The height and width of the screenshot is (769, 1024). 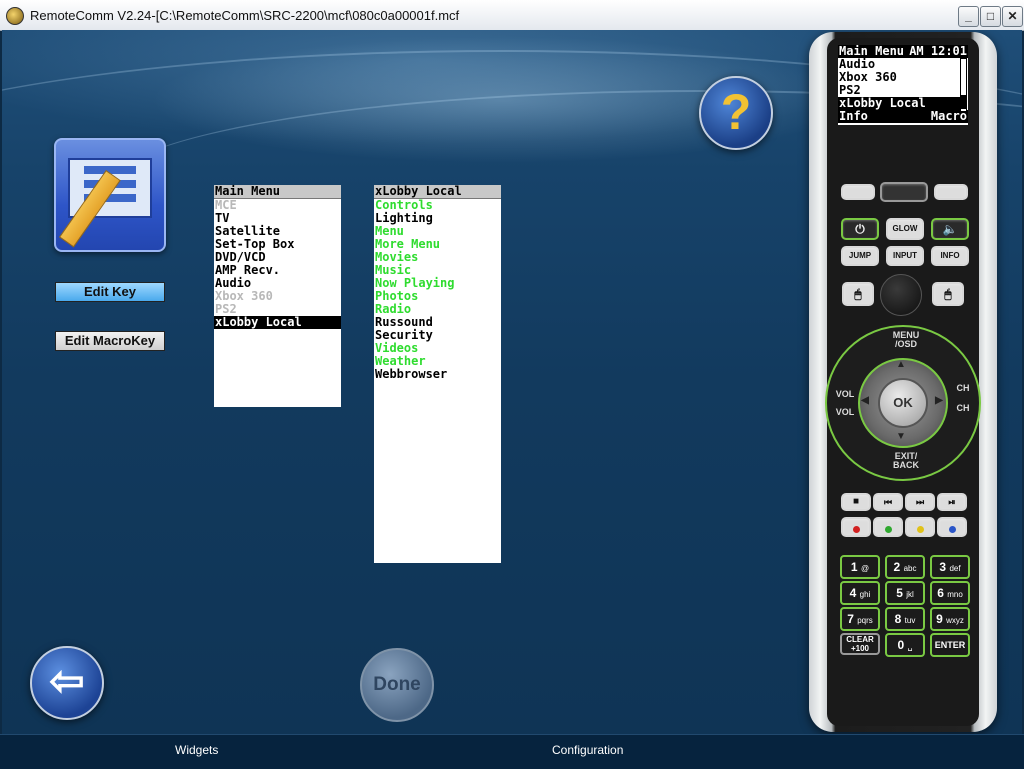 I want to click on edit-macrokey-button: Edit MacroKey, so click(x=110, y=341).